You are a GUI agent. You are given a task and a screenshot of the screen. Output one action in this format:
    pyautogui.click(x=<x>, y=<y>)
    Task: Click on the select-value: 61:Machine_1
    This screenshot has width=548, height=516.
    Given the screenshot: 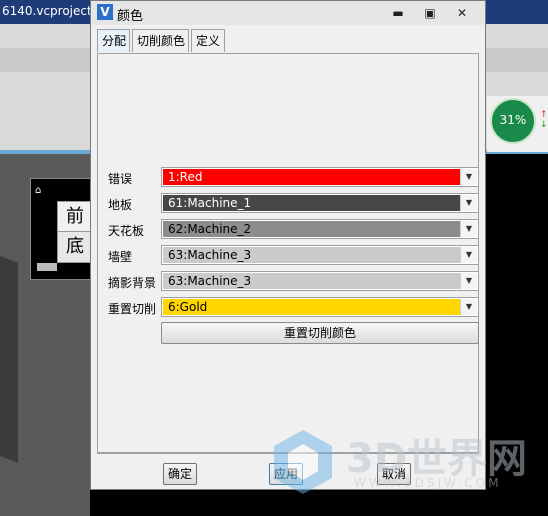 What is the action you would take?
    pyautogui.click(x=210, y=203)
    